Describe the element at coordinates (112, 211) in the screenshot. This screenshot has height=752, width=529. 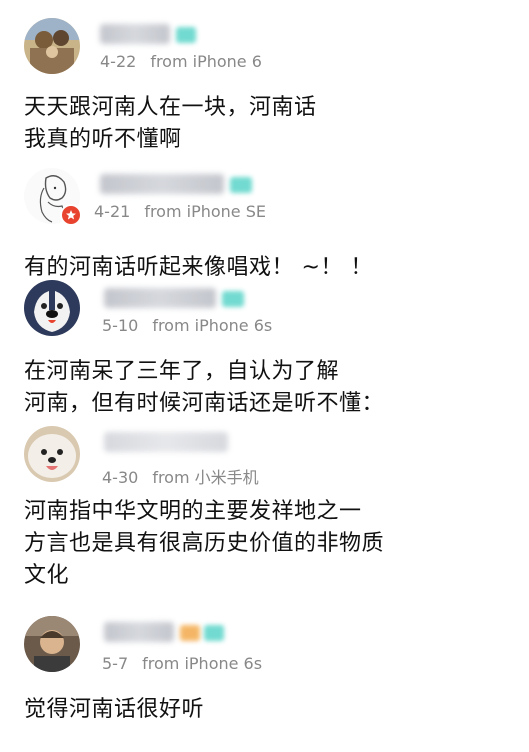
I see `comment-date: 4-21` at that location.